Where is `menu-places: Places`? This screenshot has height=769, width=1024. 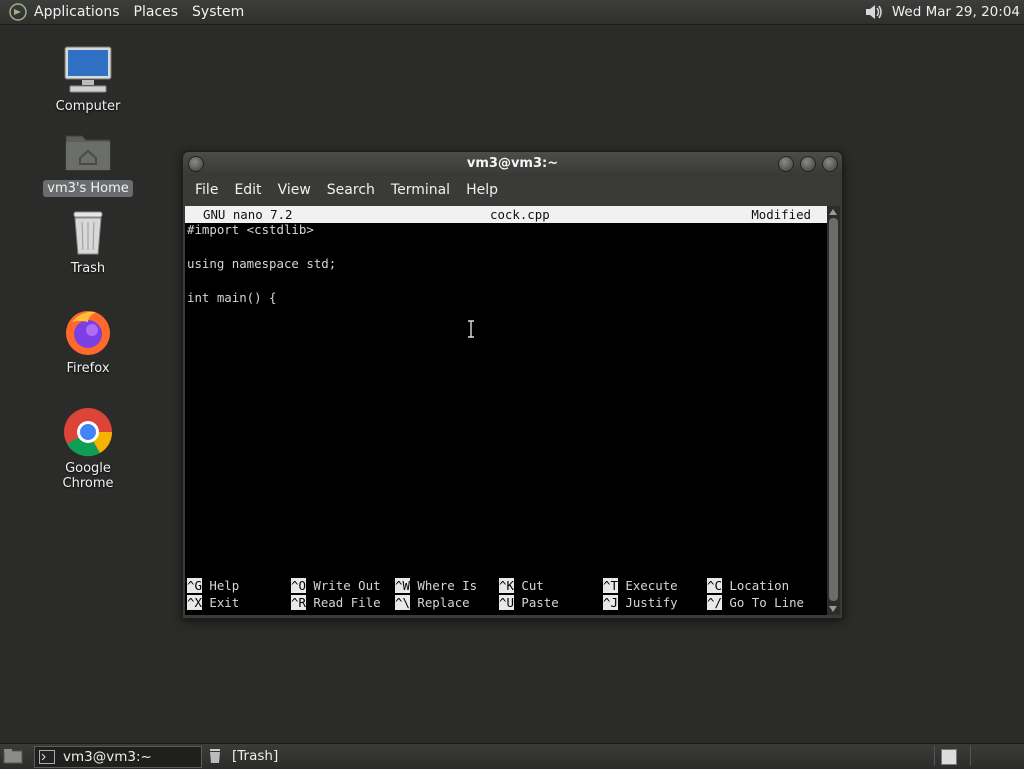 menu-places: Places is located at coordinates (156, 12).